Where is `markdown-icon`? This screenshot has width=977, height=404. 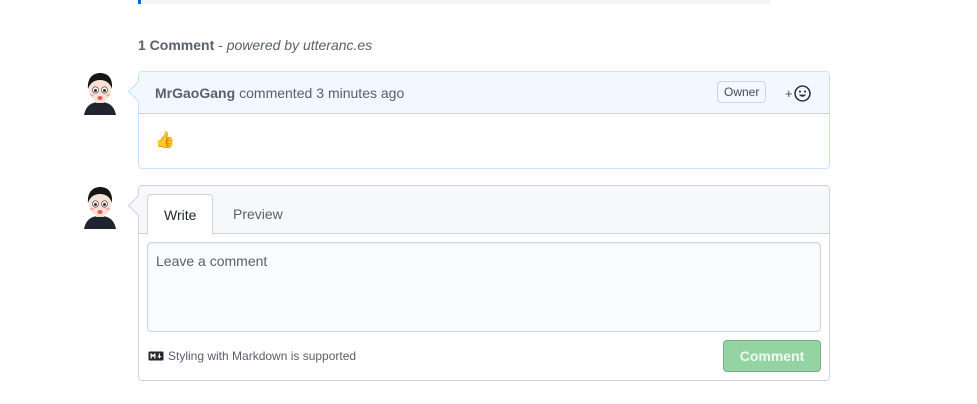
markdown-icon is located at coordinates (156, 356).